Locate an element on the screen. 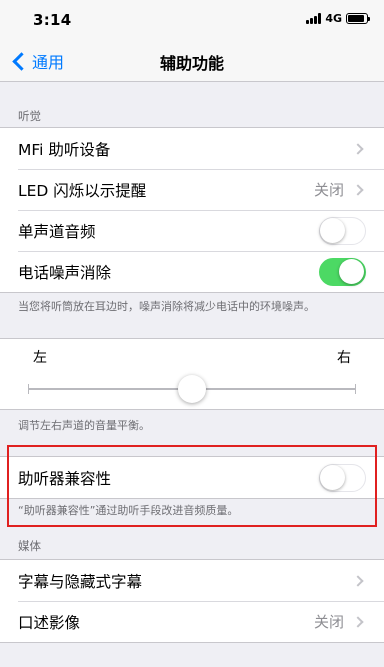  network-type: 4G is located at coordinates (333, 18).